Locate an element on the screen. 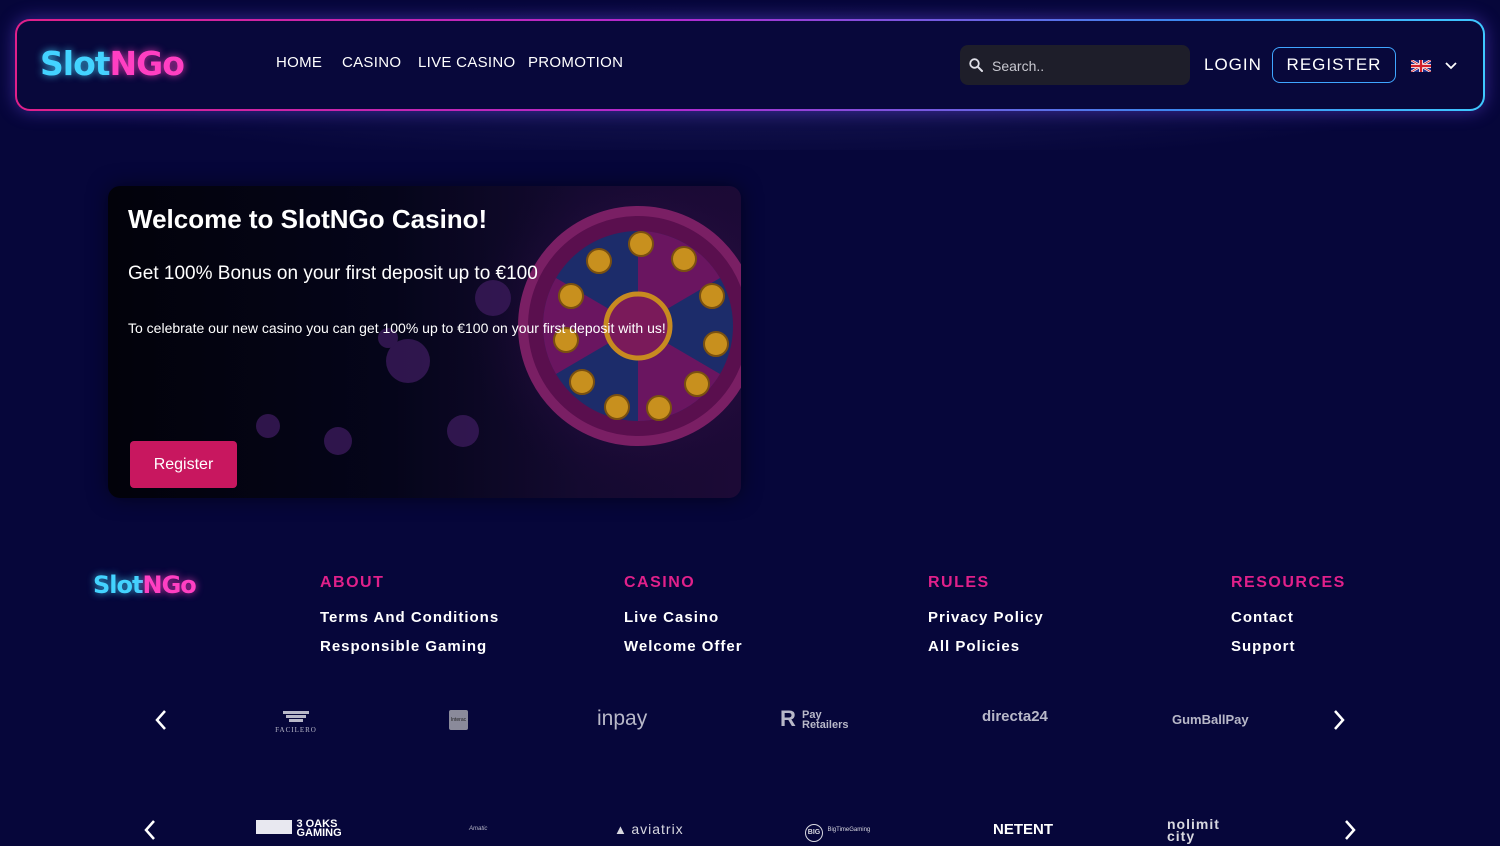 This screenshot has height=846, width=1500. footer-link-contact: Contact is located at coordinates (1262, 617).